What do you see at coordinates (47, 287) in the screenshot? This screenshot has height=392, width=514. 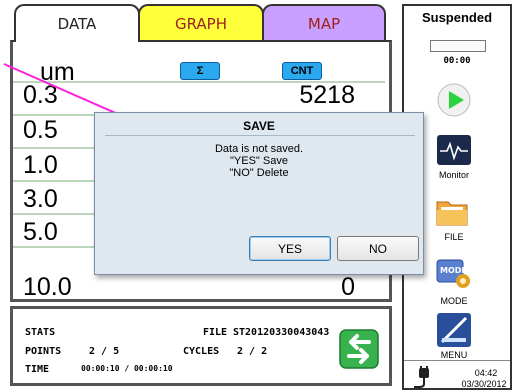 I see `row-size: 10.0` at bounding box center [47, 287].